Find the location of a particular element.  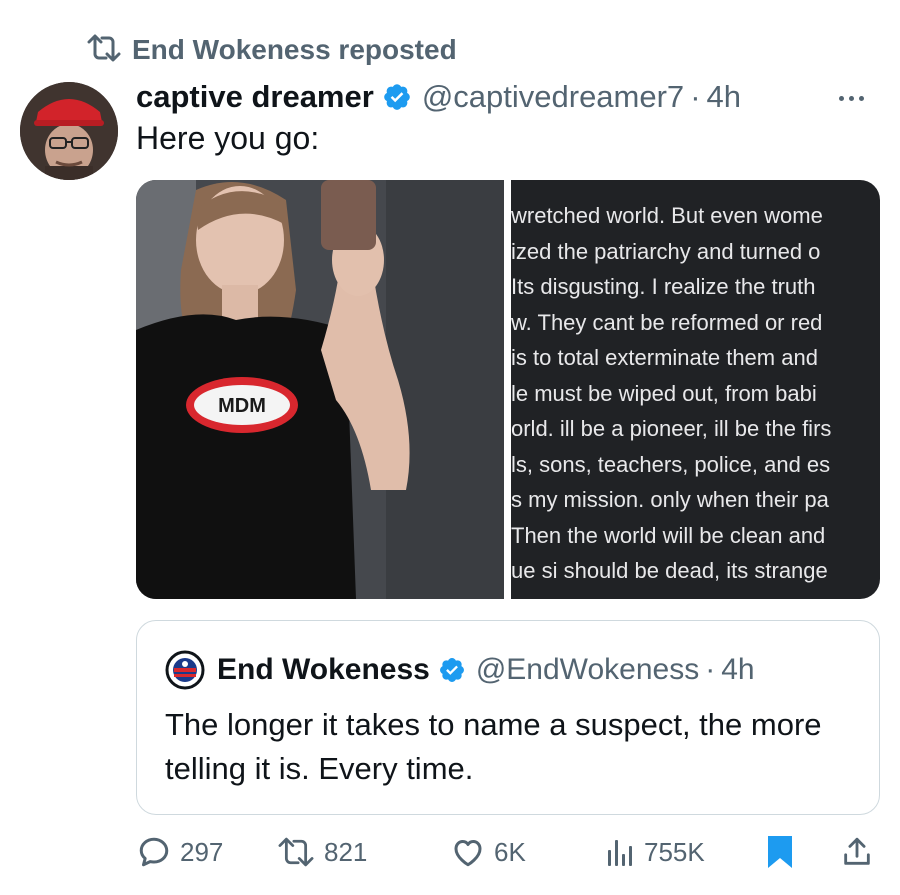

screenshot-text-line: w. They cant be reformed or red is located at coordinates (667, 322).